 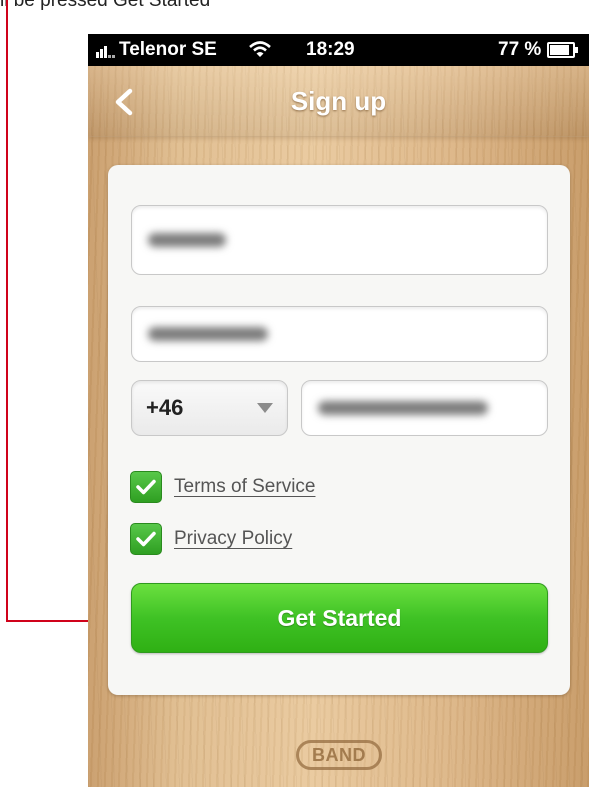 What do you see at coordinates (105, 5) in the screenshot?
I see `annotation-caption: ll be pressed Get Started` at bounding box center [105, 5].